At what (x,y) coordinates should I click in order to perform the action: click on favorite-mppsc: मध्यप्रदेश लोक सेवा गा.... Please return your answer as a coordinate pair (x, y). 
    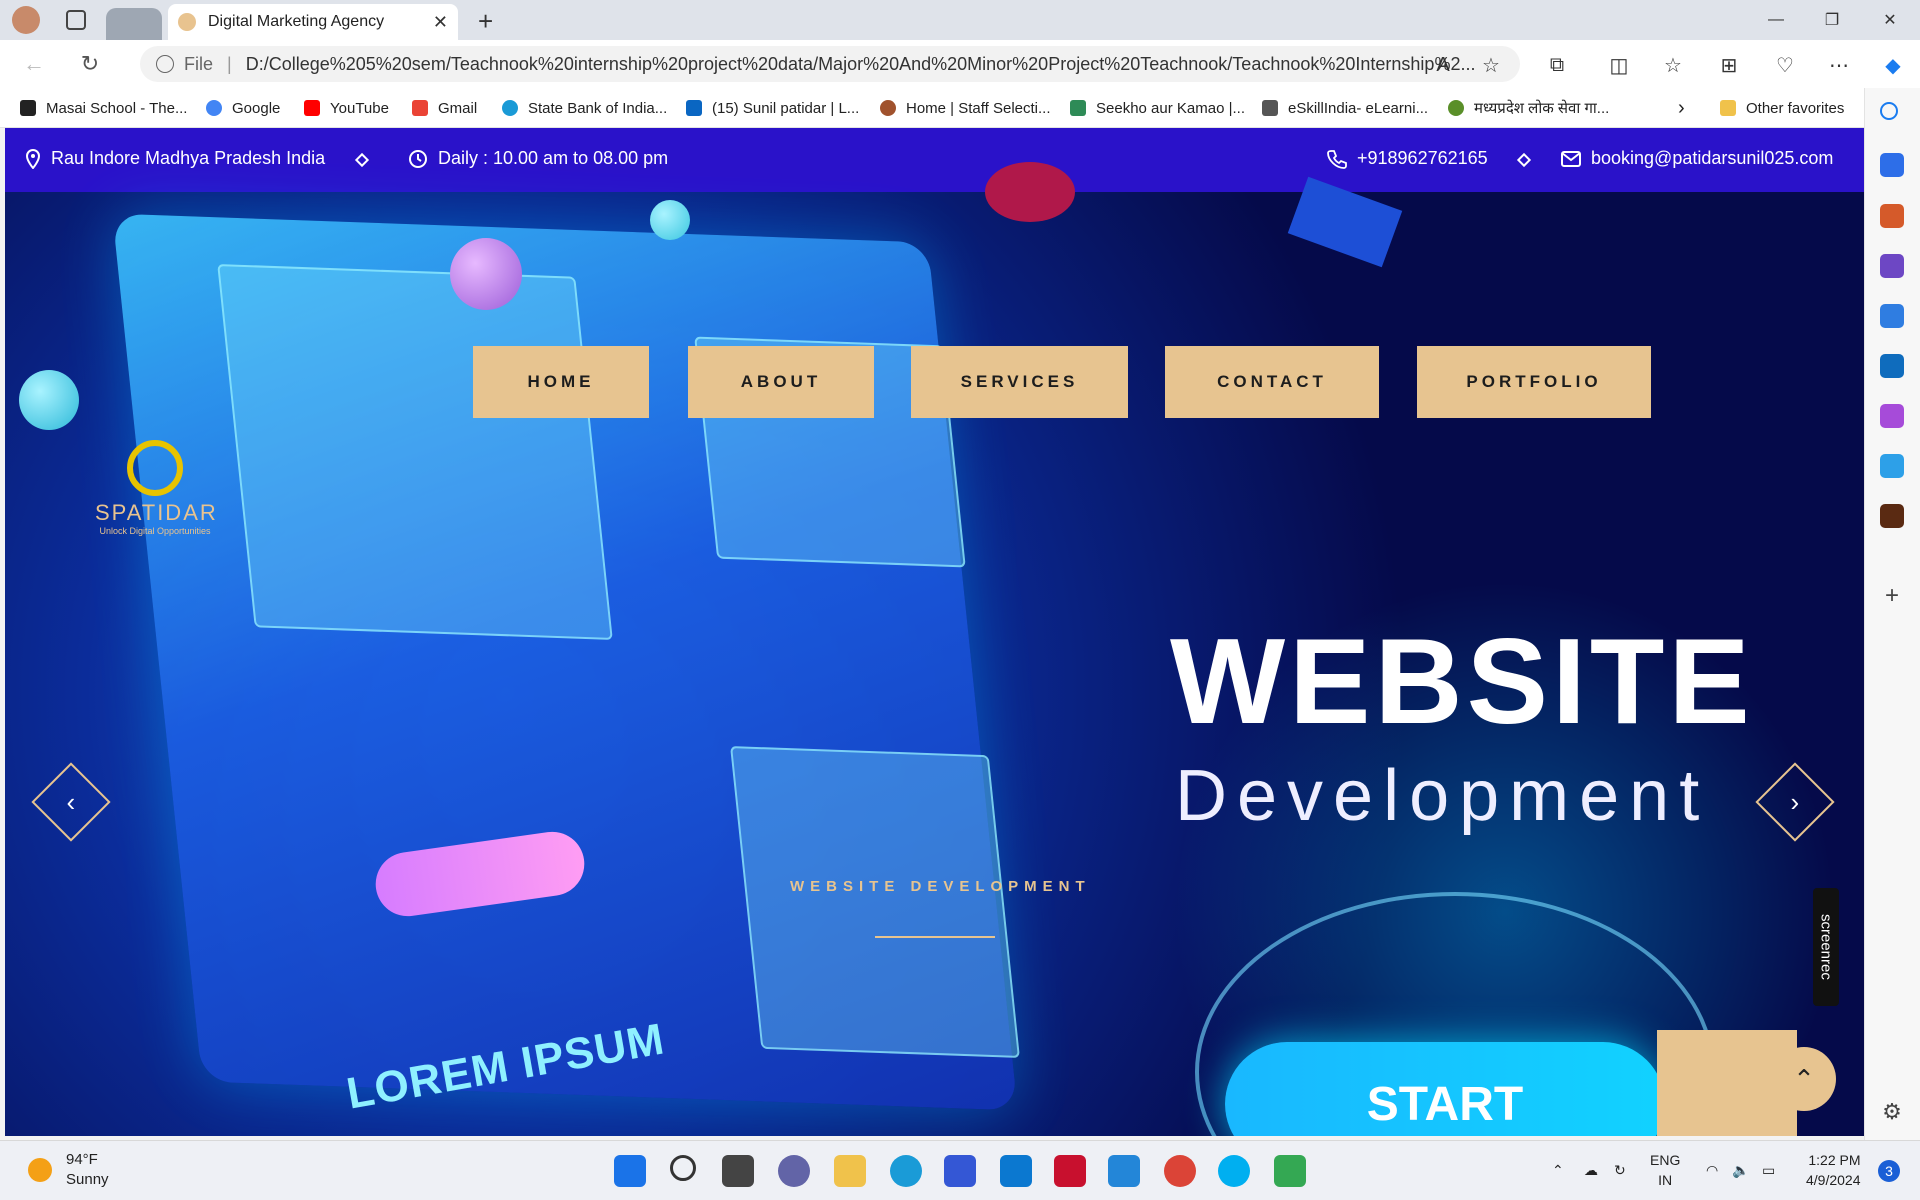
    Looking at the image, I should click on (1528, 108).